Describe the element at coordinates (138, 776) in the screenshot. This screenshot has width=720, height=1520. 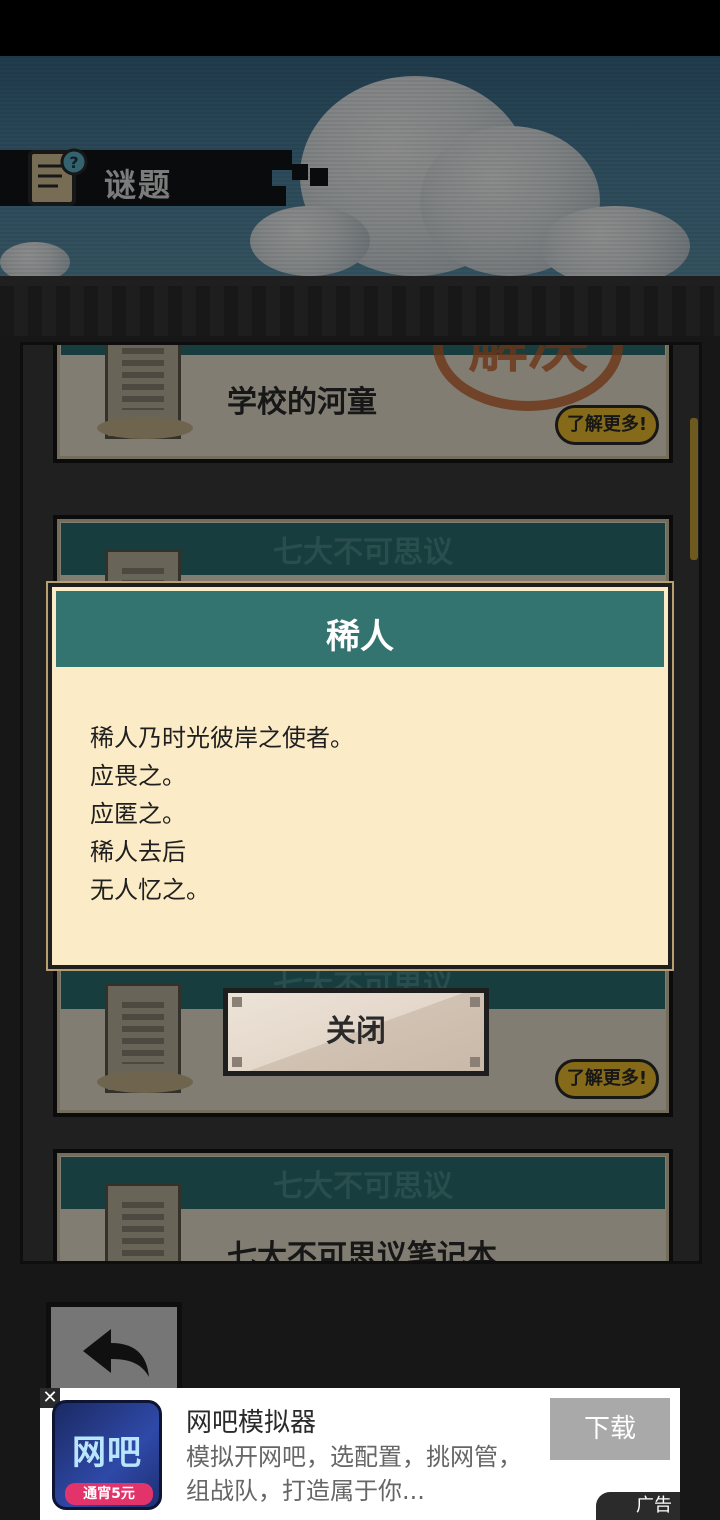
I see `dialog-line: 应畏之。` at that location.